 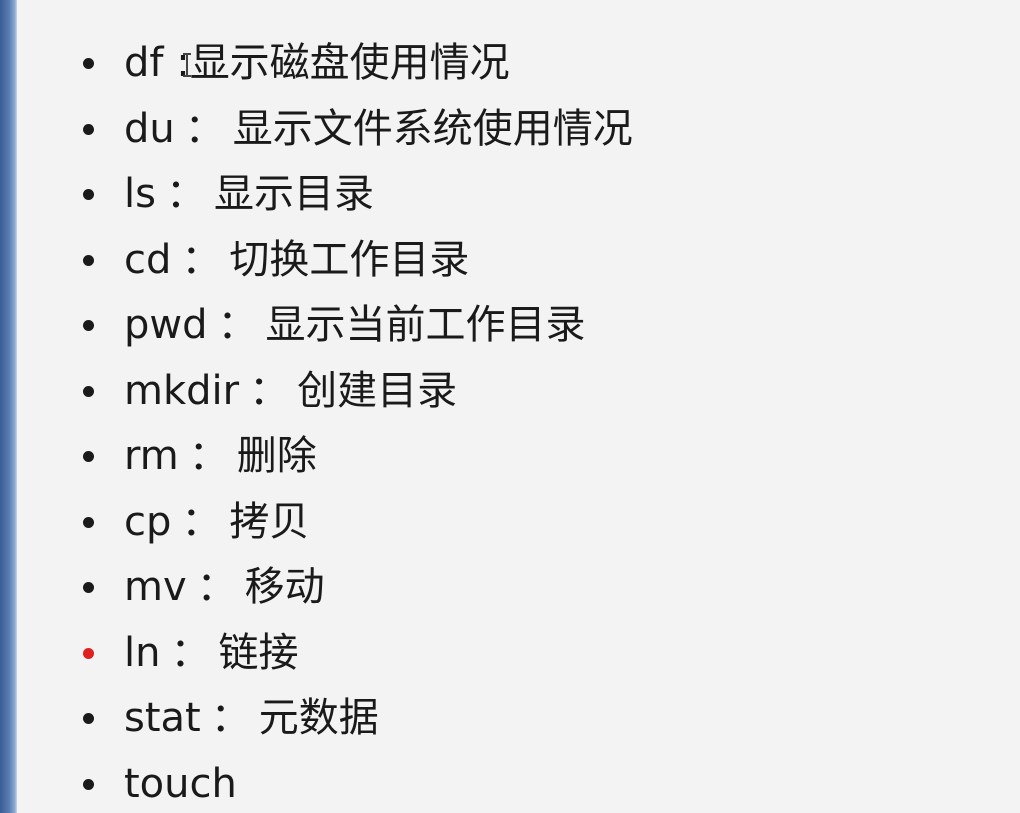 I want to click on list-item-text: stat：元数据, so click(x=251, y=718).